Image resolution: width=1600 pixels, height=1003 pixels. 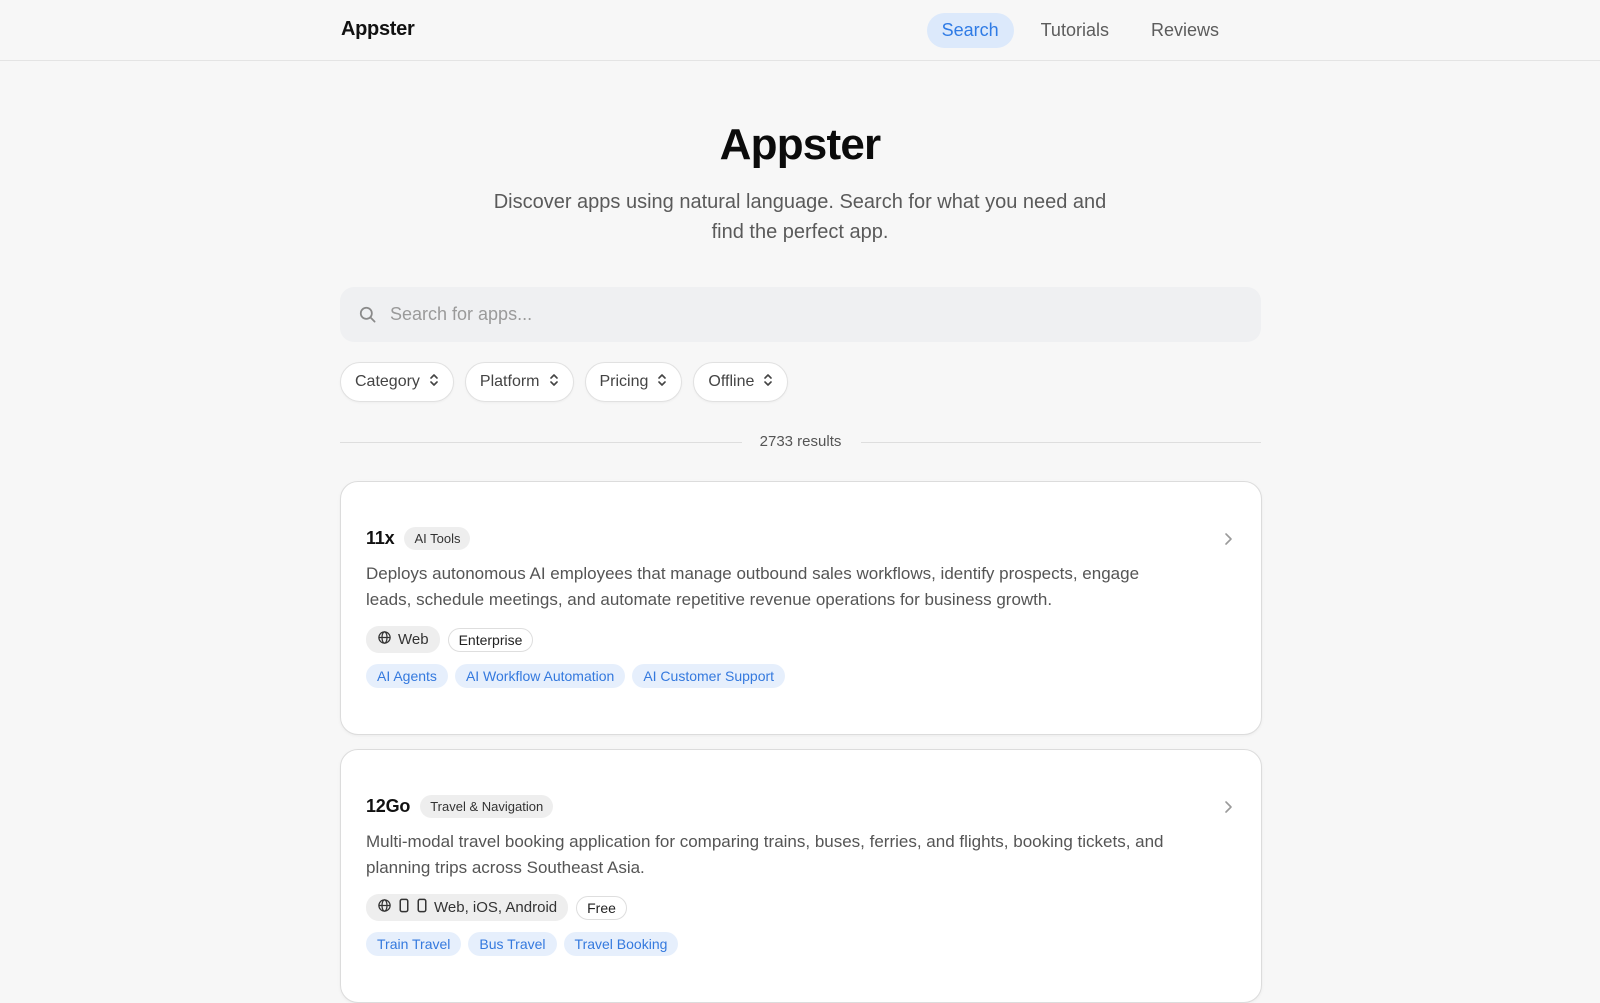 What do you see at coordinates (1075, 30) in the screenshot?
I see `nav-link-tutorials: Tutorials` at bounding box center [1075, 30].